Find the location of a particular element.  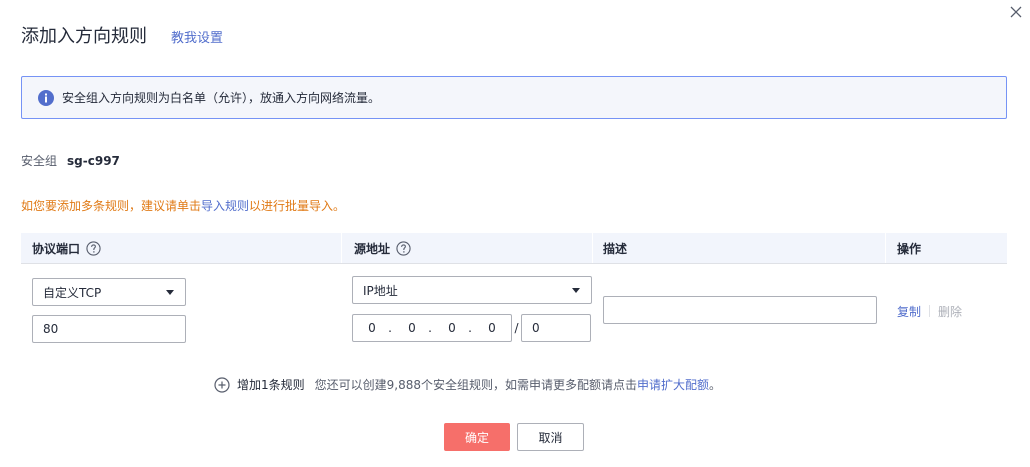

source-type-select: IP地址 is located at coordinates (472, 290).